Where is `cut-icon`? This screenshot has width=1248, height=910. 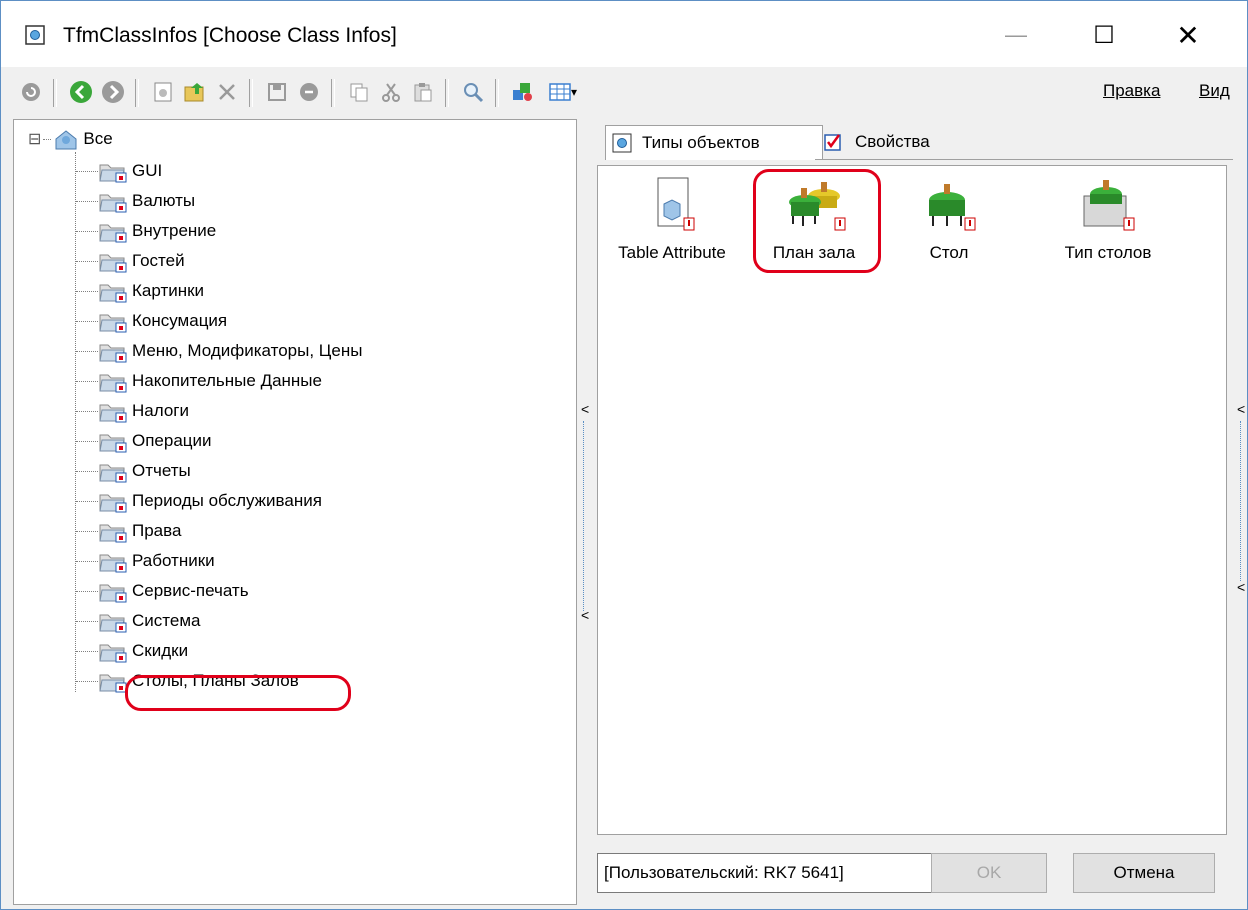
cut-icon is located at coordinates (391, 92).